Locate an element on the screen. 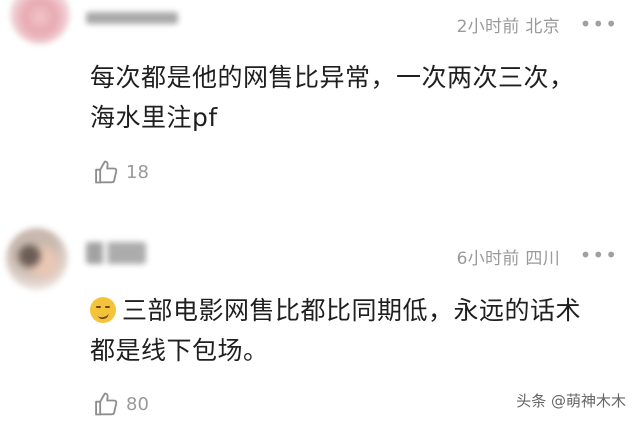 The height and width of the screenshot is (423, 640). comment-text-line: 三部电影网售比都比同期低，永远的话术 is located at coordinates (360, 311).